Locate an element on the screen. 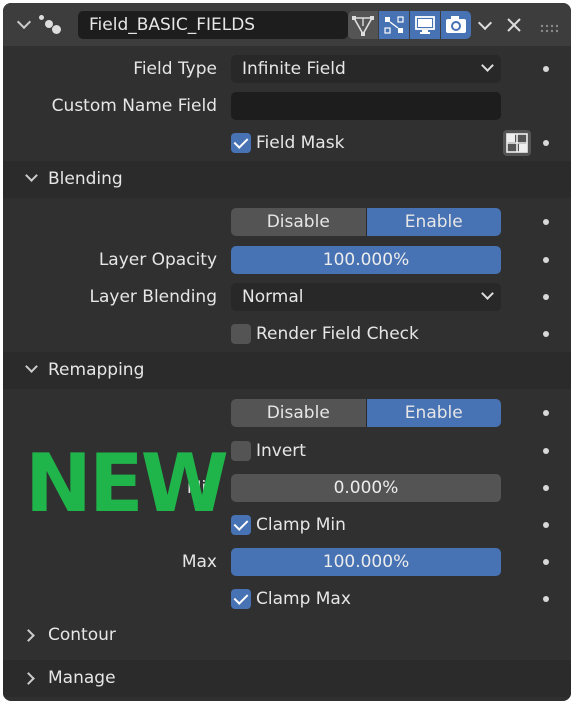 The image size is (576, 705). custom-name-field is located at coordinates (366, 106).